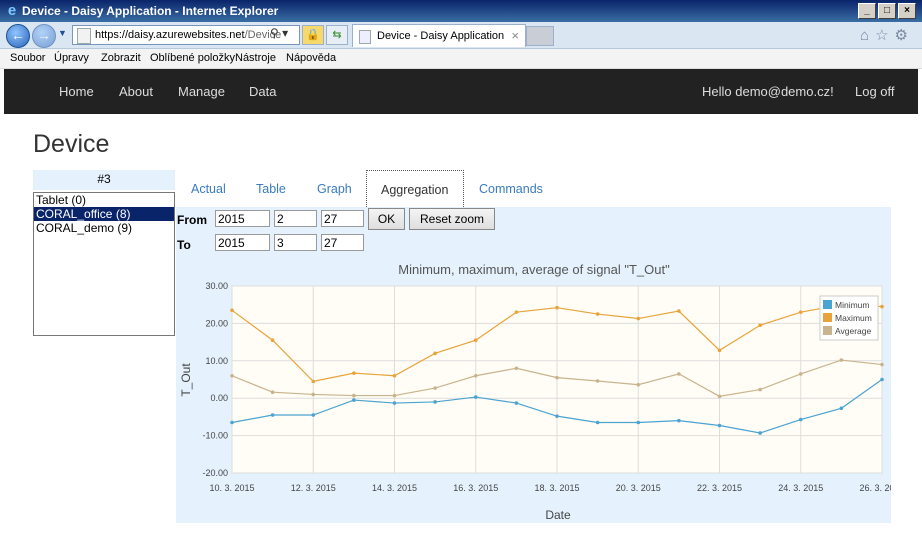 The image size is (922, 542). What do you see at coordinates (540, 36) in the screenshot?
I see `new-tab-button` at bounding box center [540, 36].